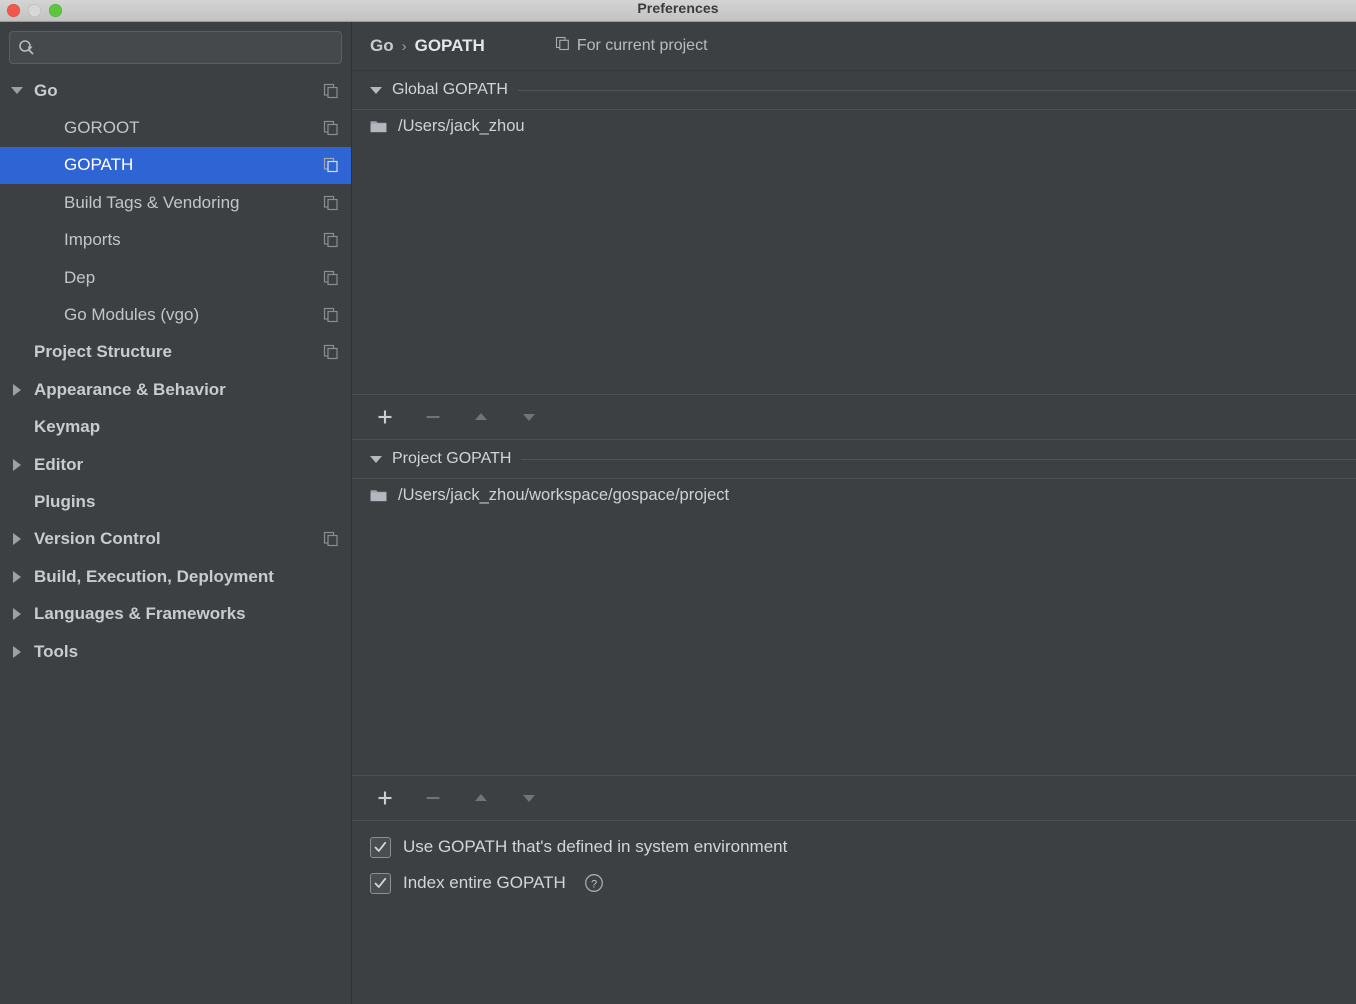 This screenshot has height=1004, width=1356. I want to click on for-current-project-label: For current project, so click(642, 45).